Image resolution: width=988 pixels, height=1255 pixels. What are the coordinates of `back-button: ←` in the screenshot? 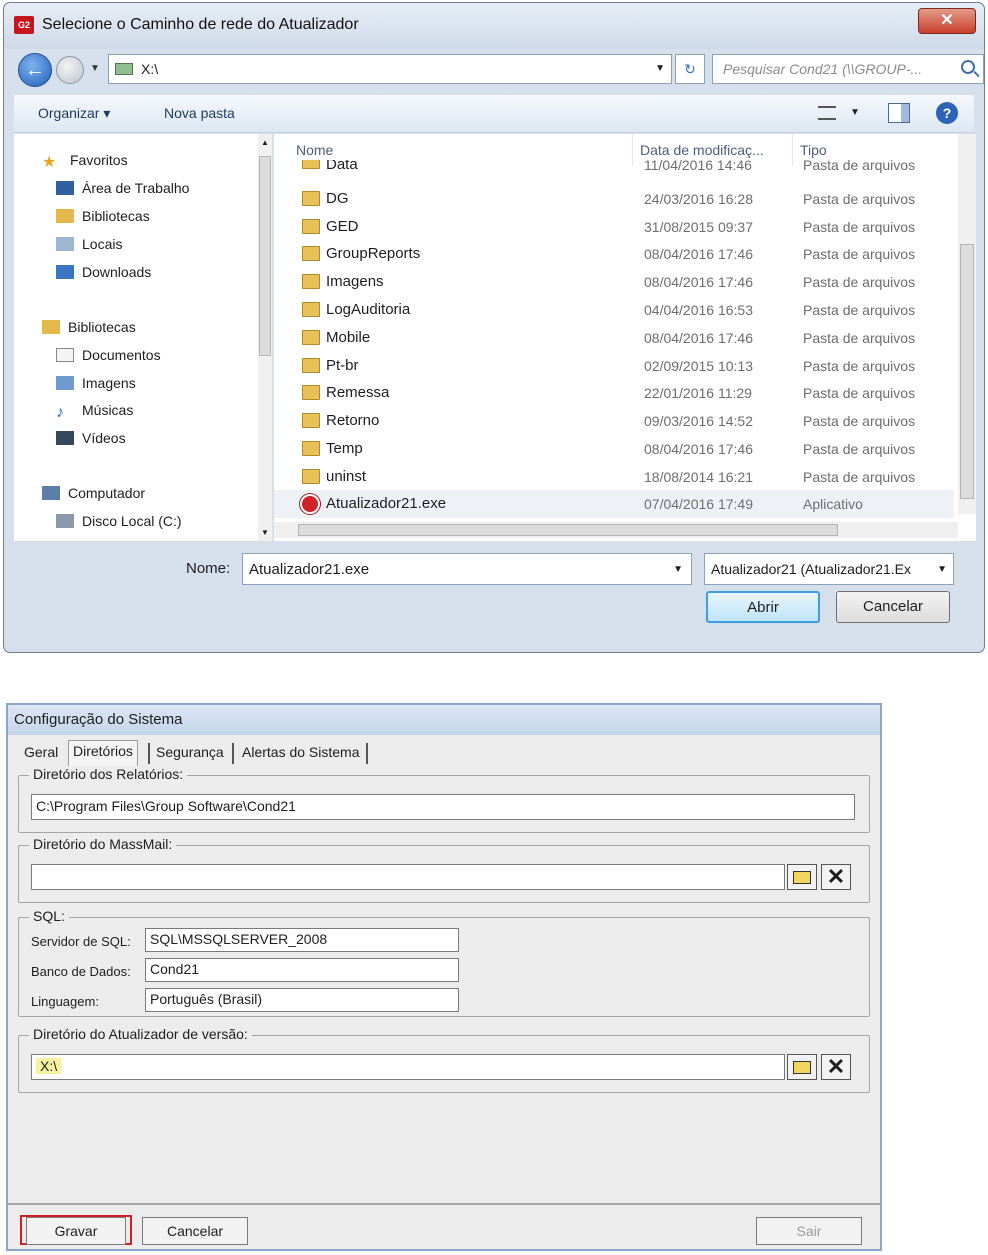 It's located at (35, 70).